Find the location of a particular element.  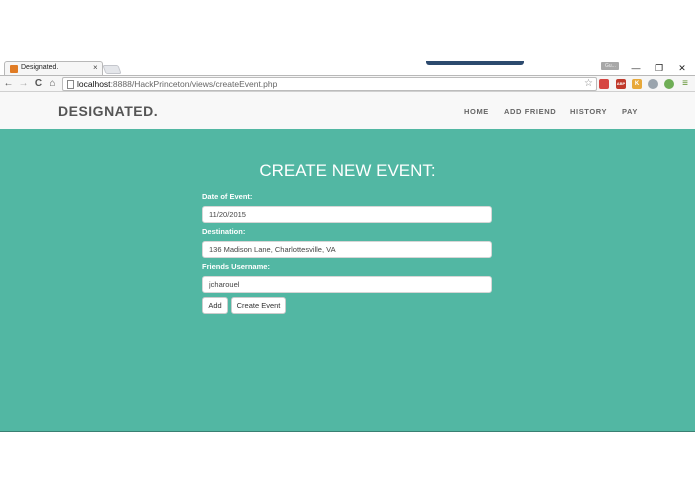

color-wheel-icon is located at coordinates (604, 84).